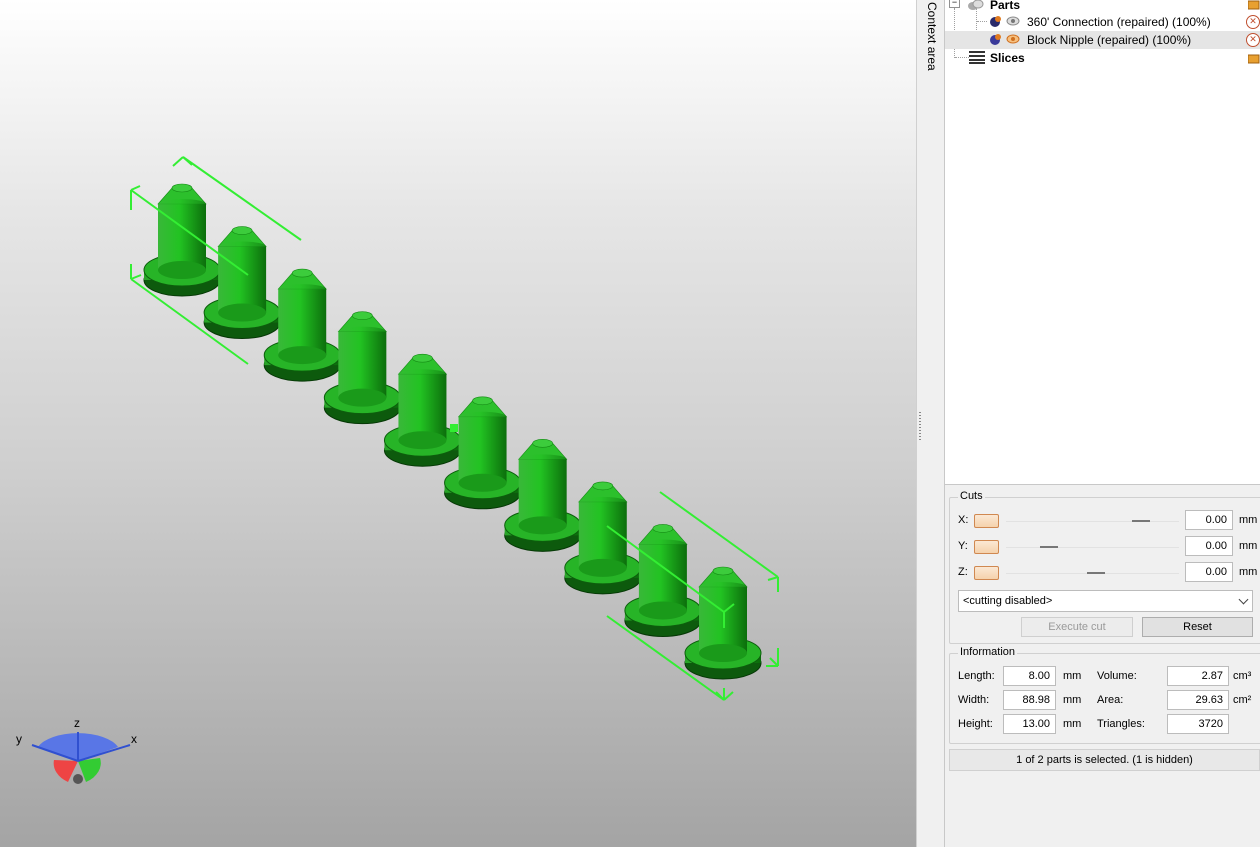  Describe the element at coordinates (1109, 40) in the screenshot. I see `part-label: Block Nipple (repaired) (100%)` at that location.